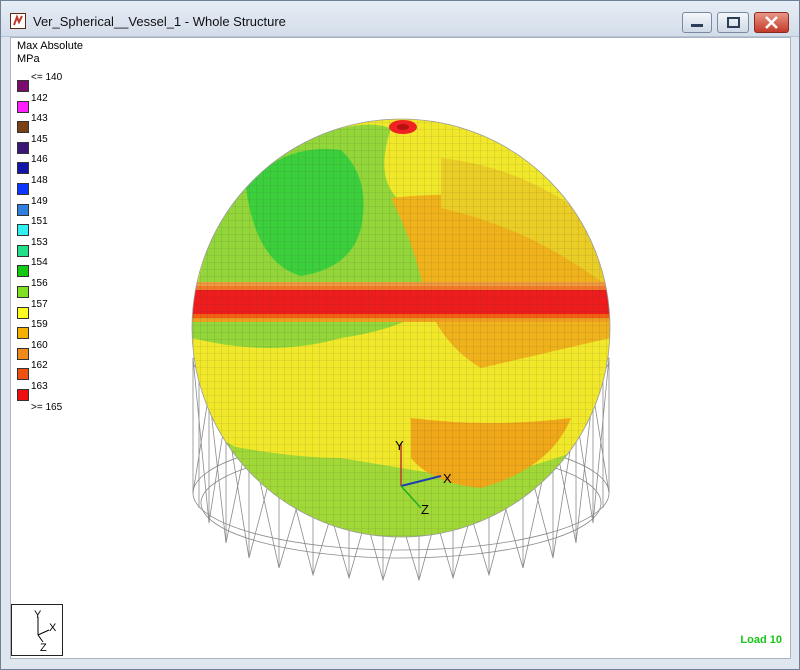 This screenshot has width=800, height=670. I want to click on axis-z-label: Z, so click(425, 509).